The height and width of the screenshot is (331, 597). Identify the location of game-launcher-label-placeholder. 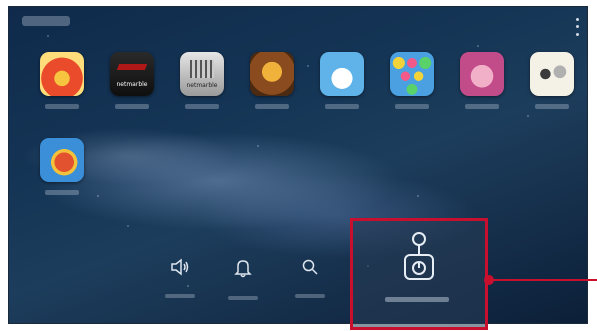
(417, 299).